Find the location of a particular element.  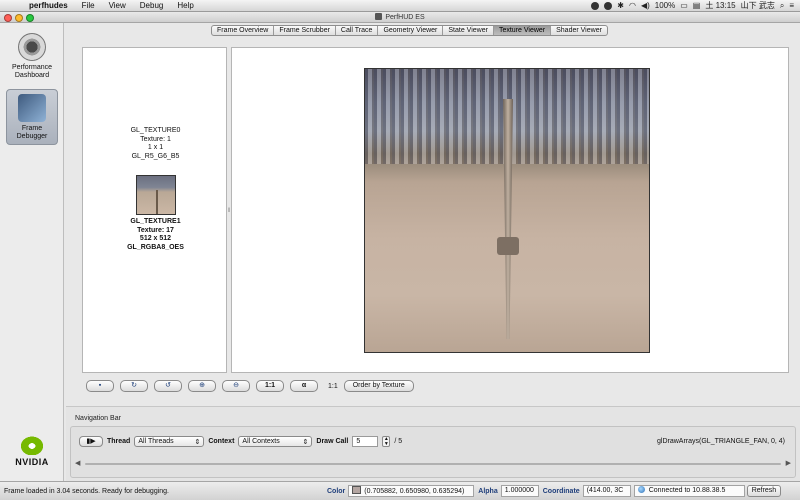

menu-extras: ✱ ◠ ◀) 100% ▭ ▤ 土 13:15 山下 武志 ⌕ ≡ is located at coordinates (695, 5).